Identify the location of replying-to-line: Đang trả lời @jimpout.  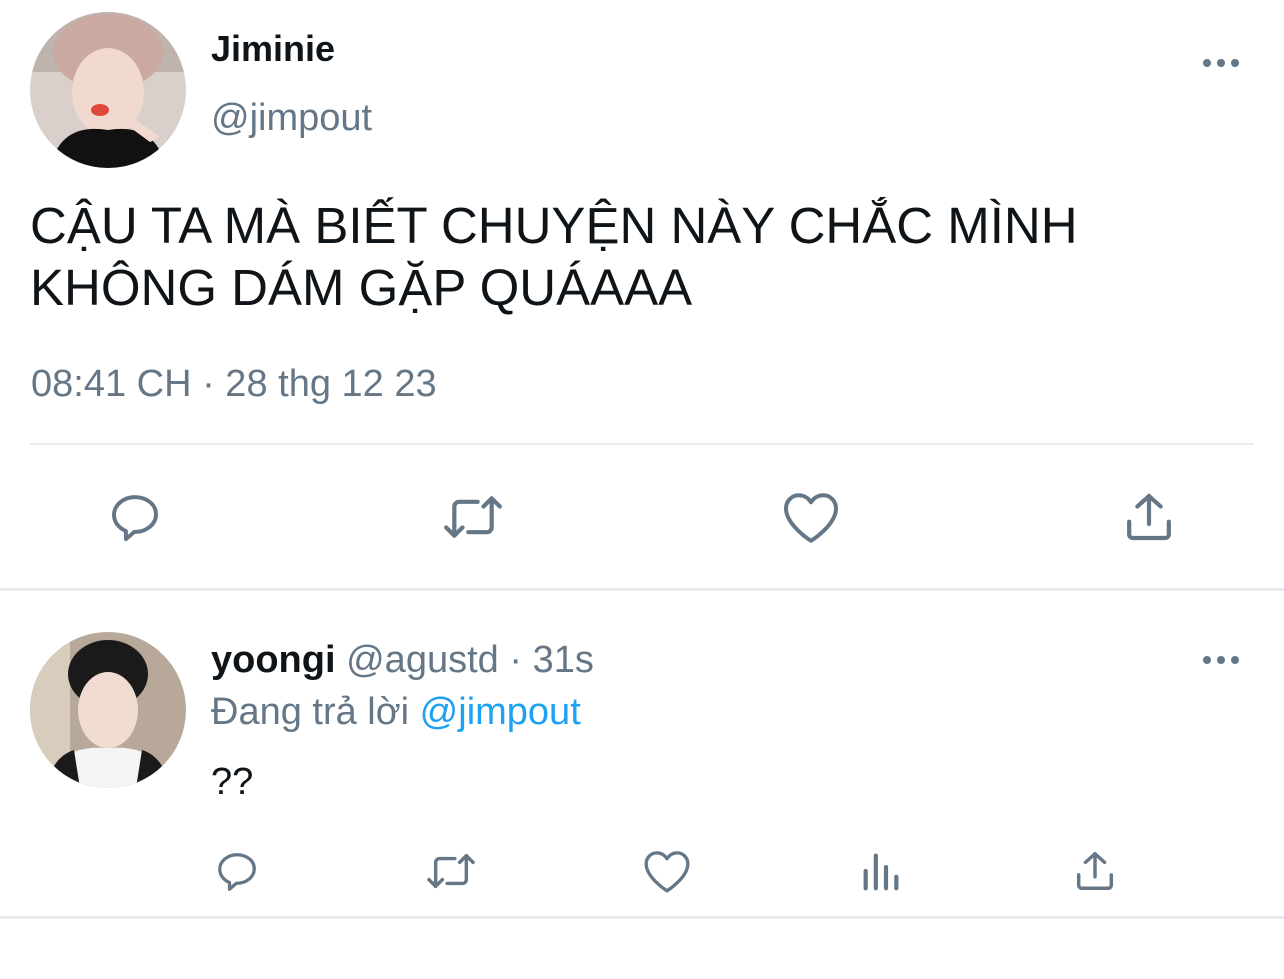
(396, 712).